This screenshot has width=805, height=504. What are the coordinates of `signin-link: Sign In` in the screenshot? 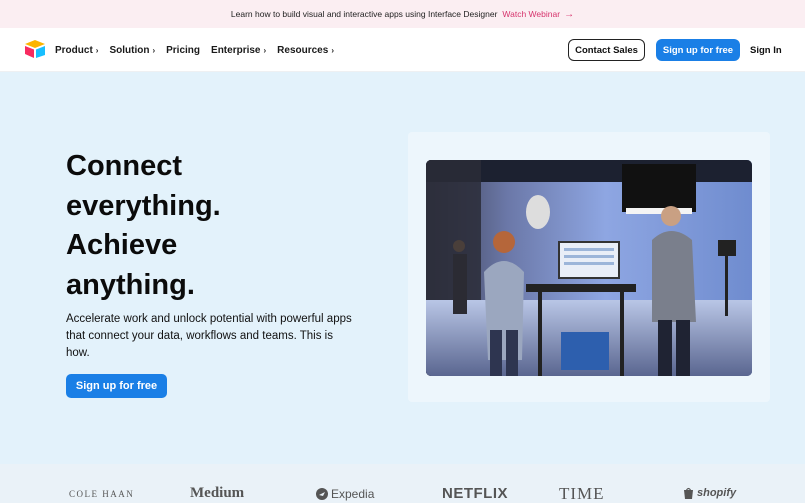 It's located at (766, 50).